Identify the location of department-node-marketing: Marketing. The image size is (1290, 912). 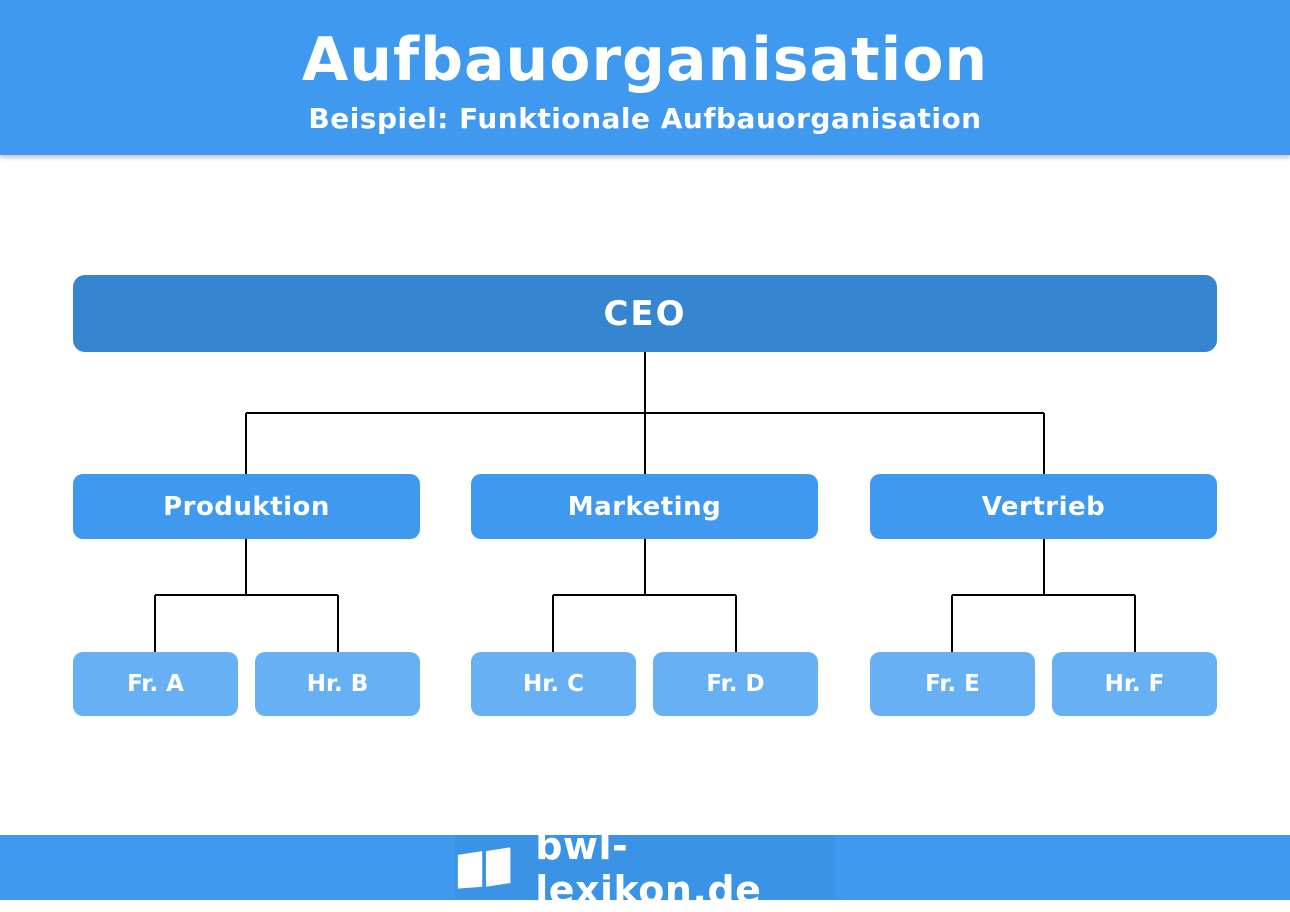
(644, 506).